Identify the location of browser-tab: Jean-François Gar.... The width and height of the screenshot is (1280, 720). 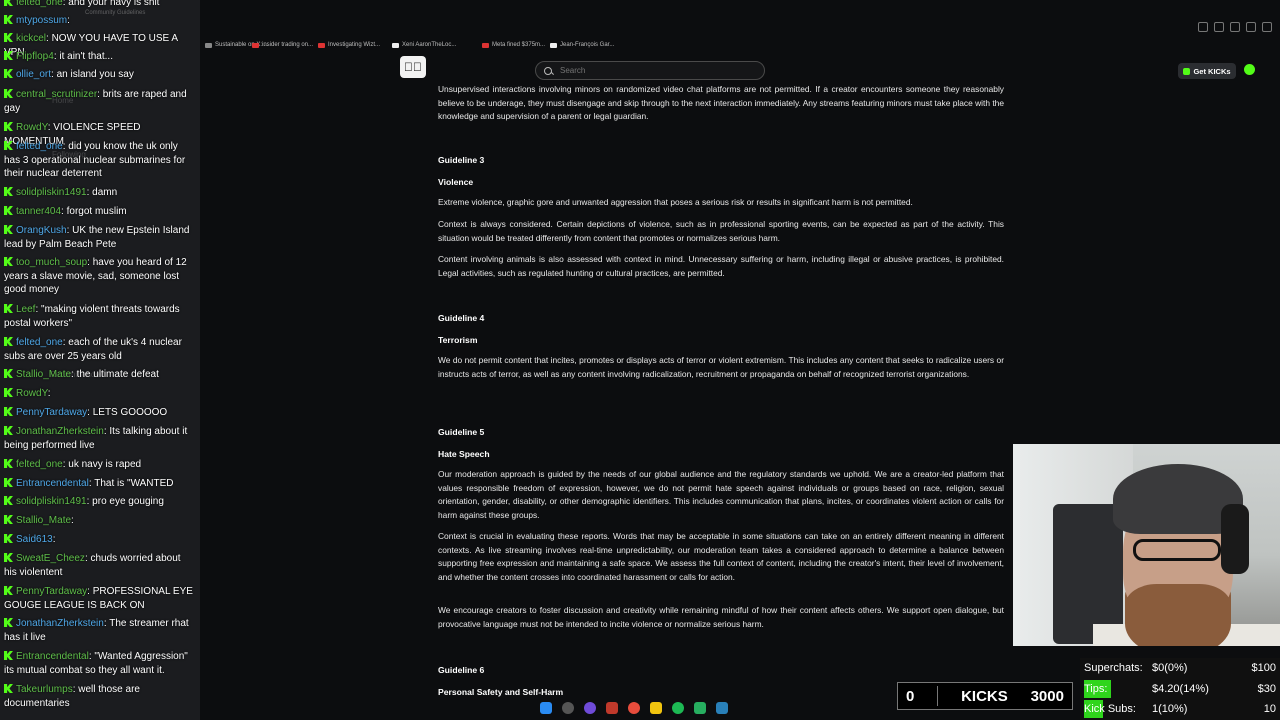
(582, 45).